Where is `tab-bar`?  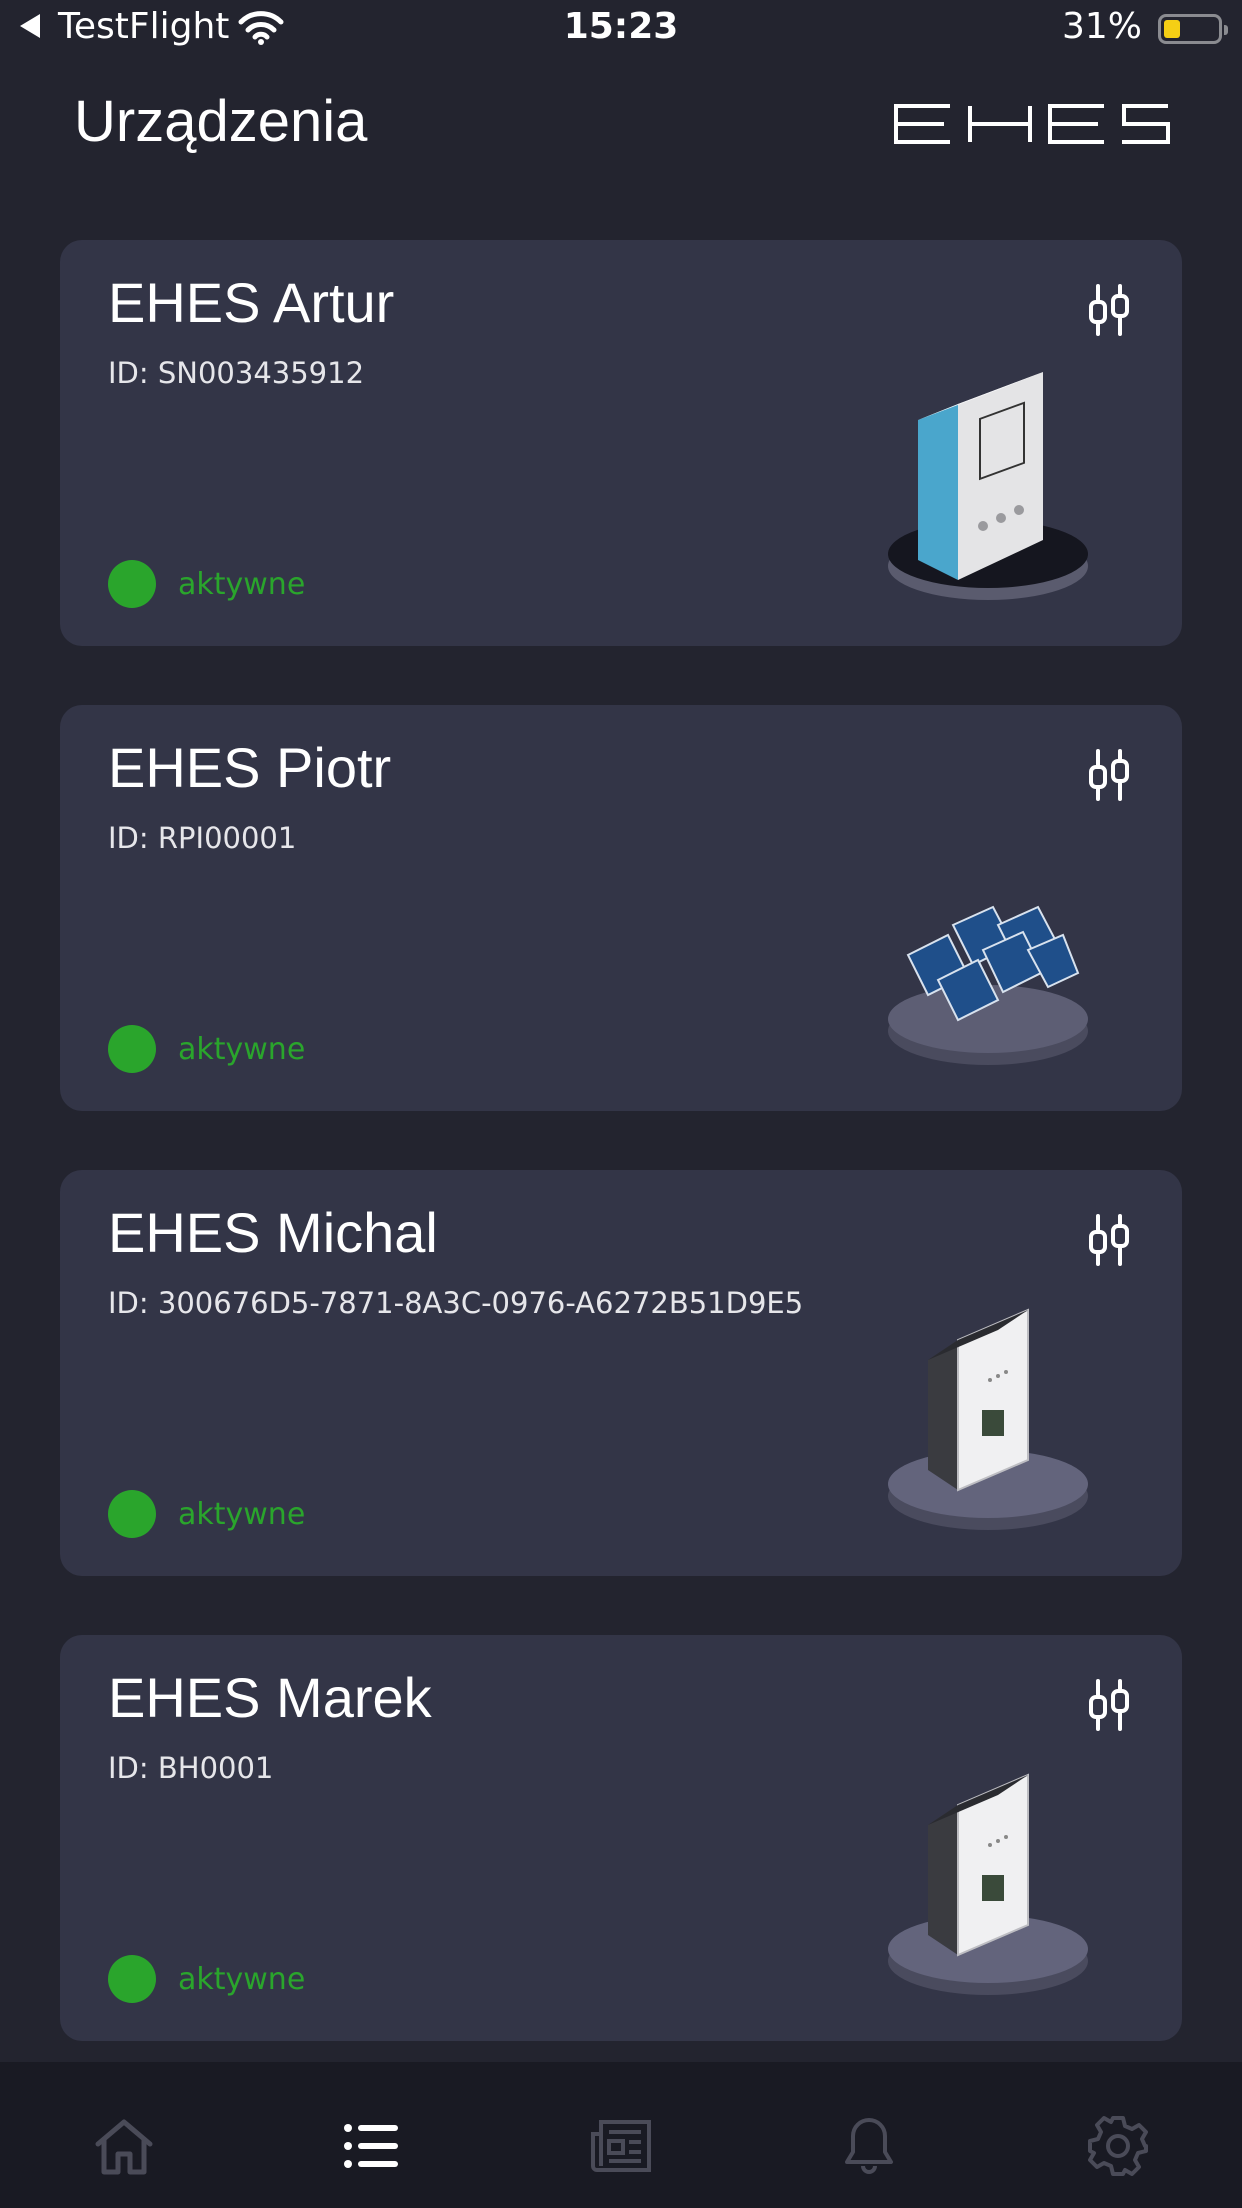
tab-bar is located at coordinates (621, 2135).